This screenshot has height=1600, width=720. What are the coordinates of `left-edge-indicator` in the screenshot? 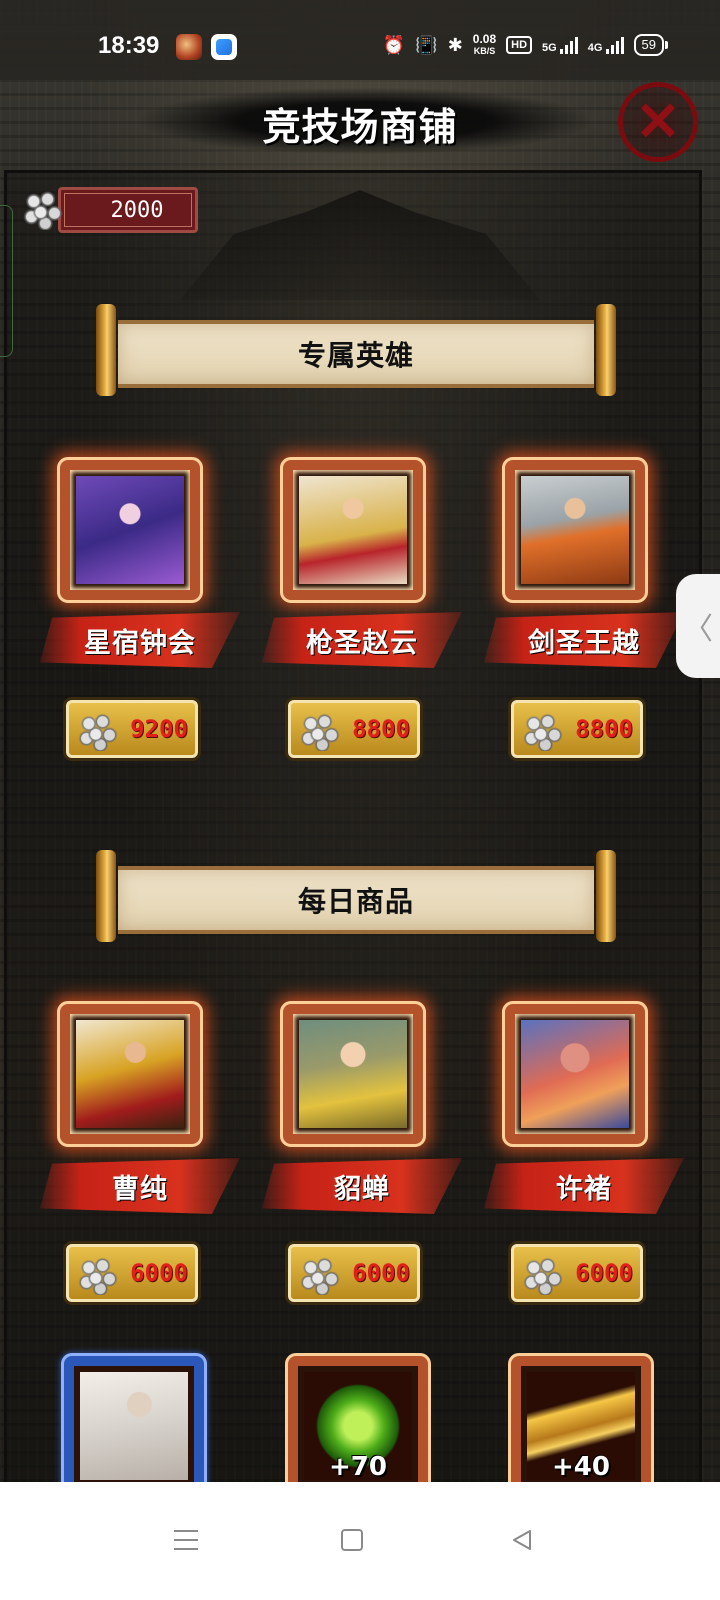 It's located at (6, 281).